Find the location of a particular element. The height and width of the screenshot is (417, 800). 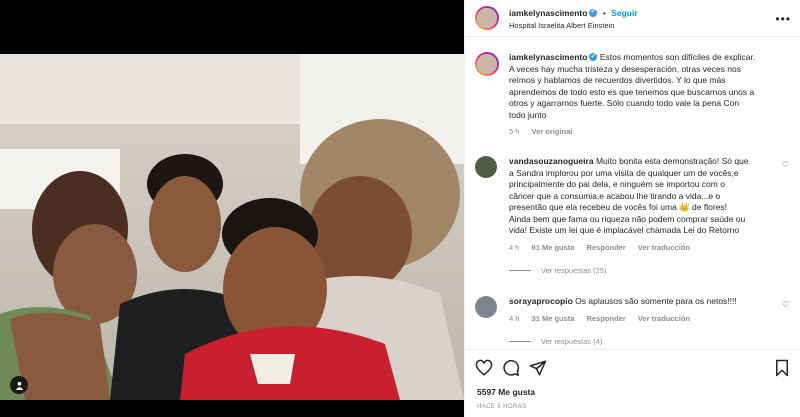

comment-likes: 31 Me gusta is located at coordinates (553, 318).